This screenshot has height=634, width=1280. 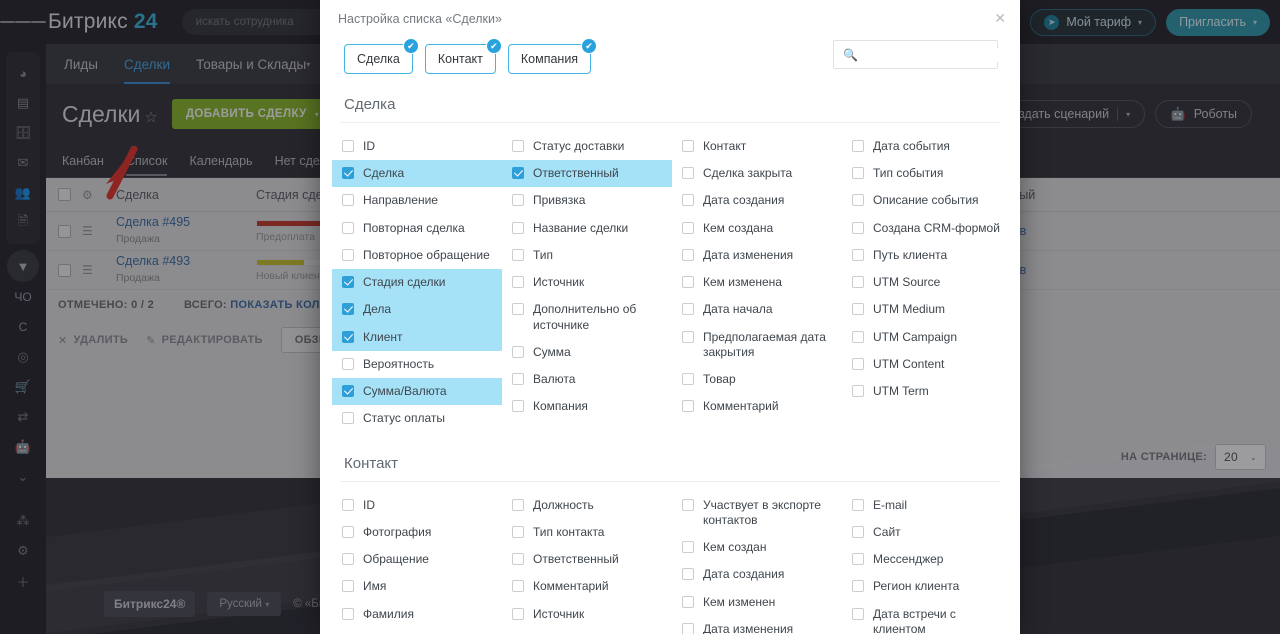 What do you see at coordinates (417, 505) in the screenshot?
I see `option-row: ID` at bounding box center [417, 505].